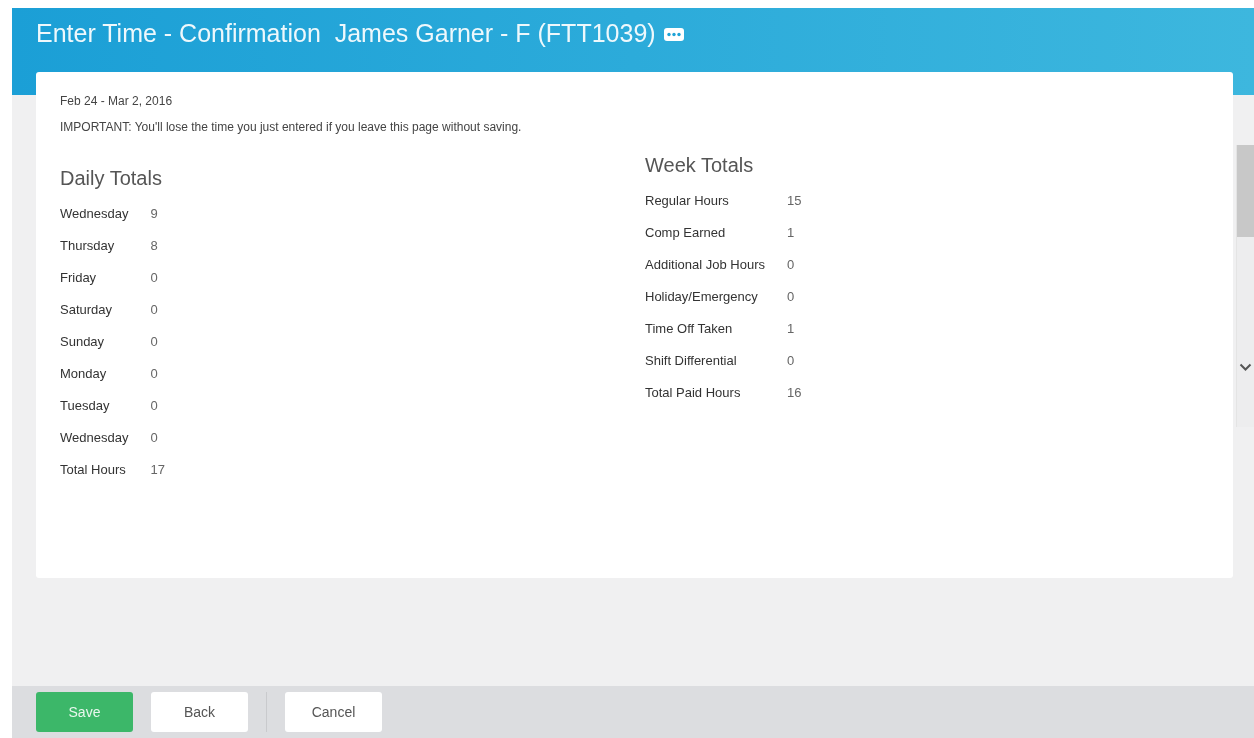 The image size is (1254, 738). I want to click on total-label: Comp Earned, so click(686, 232).